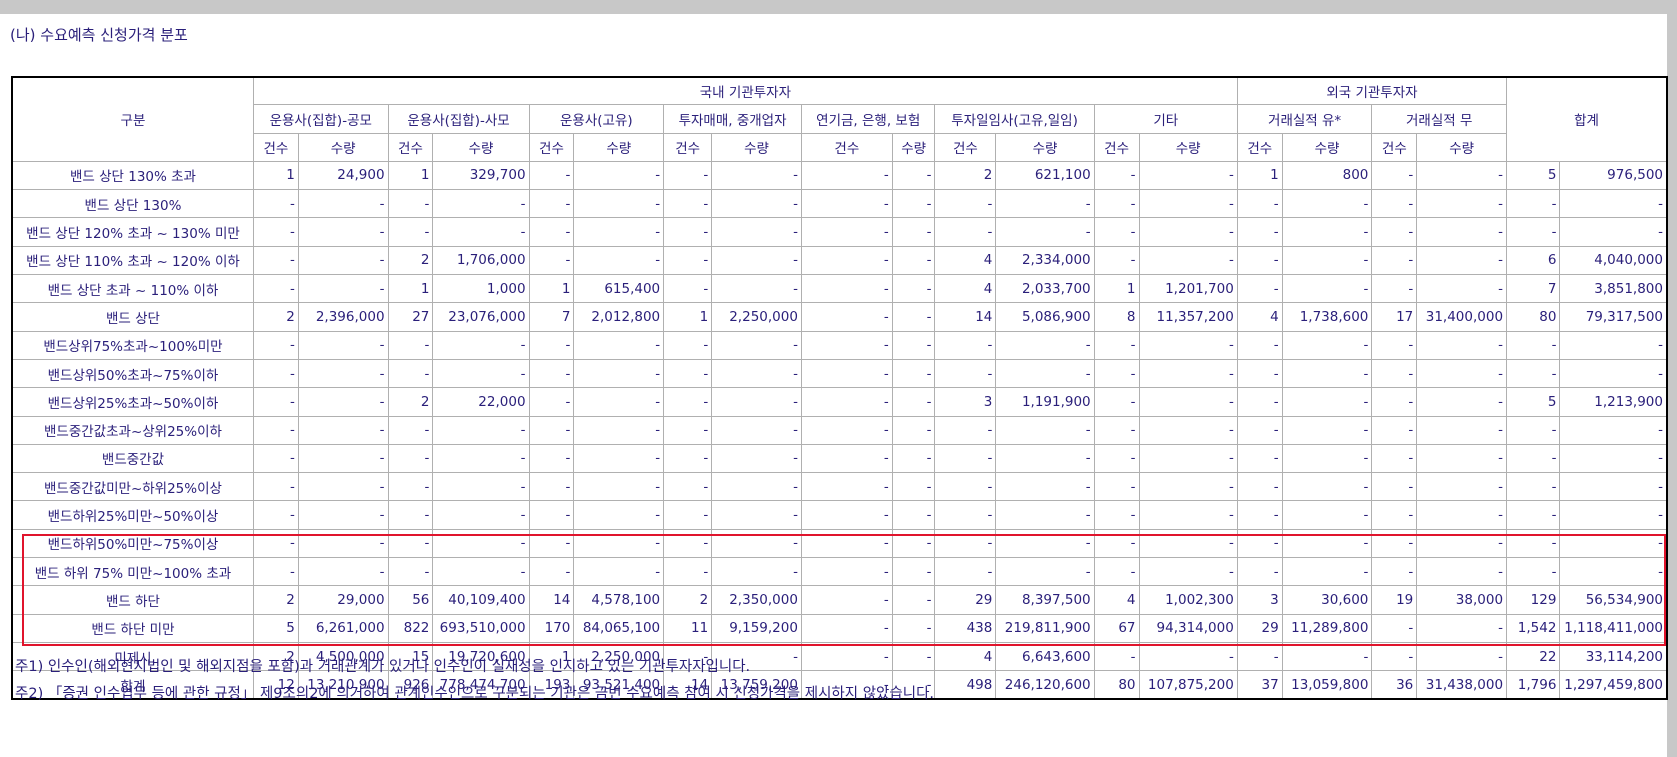  I want to click on table-cell: 1,213,900, so click(1613, 402).